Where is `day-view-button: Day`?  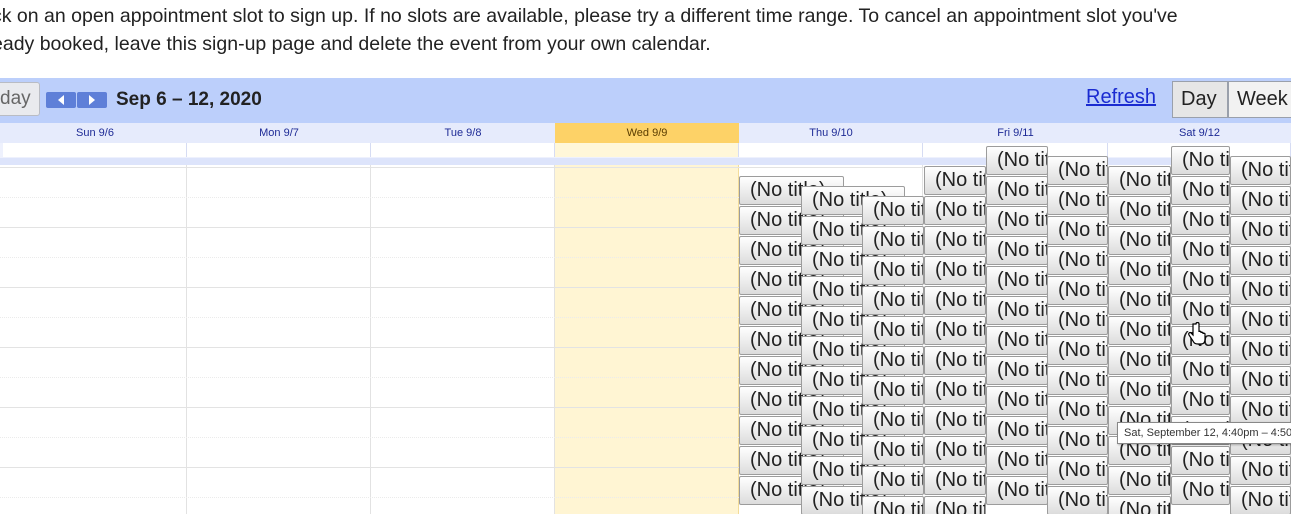 day-view-button: Day is located at coordinates (1200, 99).